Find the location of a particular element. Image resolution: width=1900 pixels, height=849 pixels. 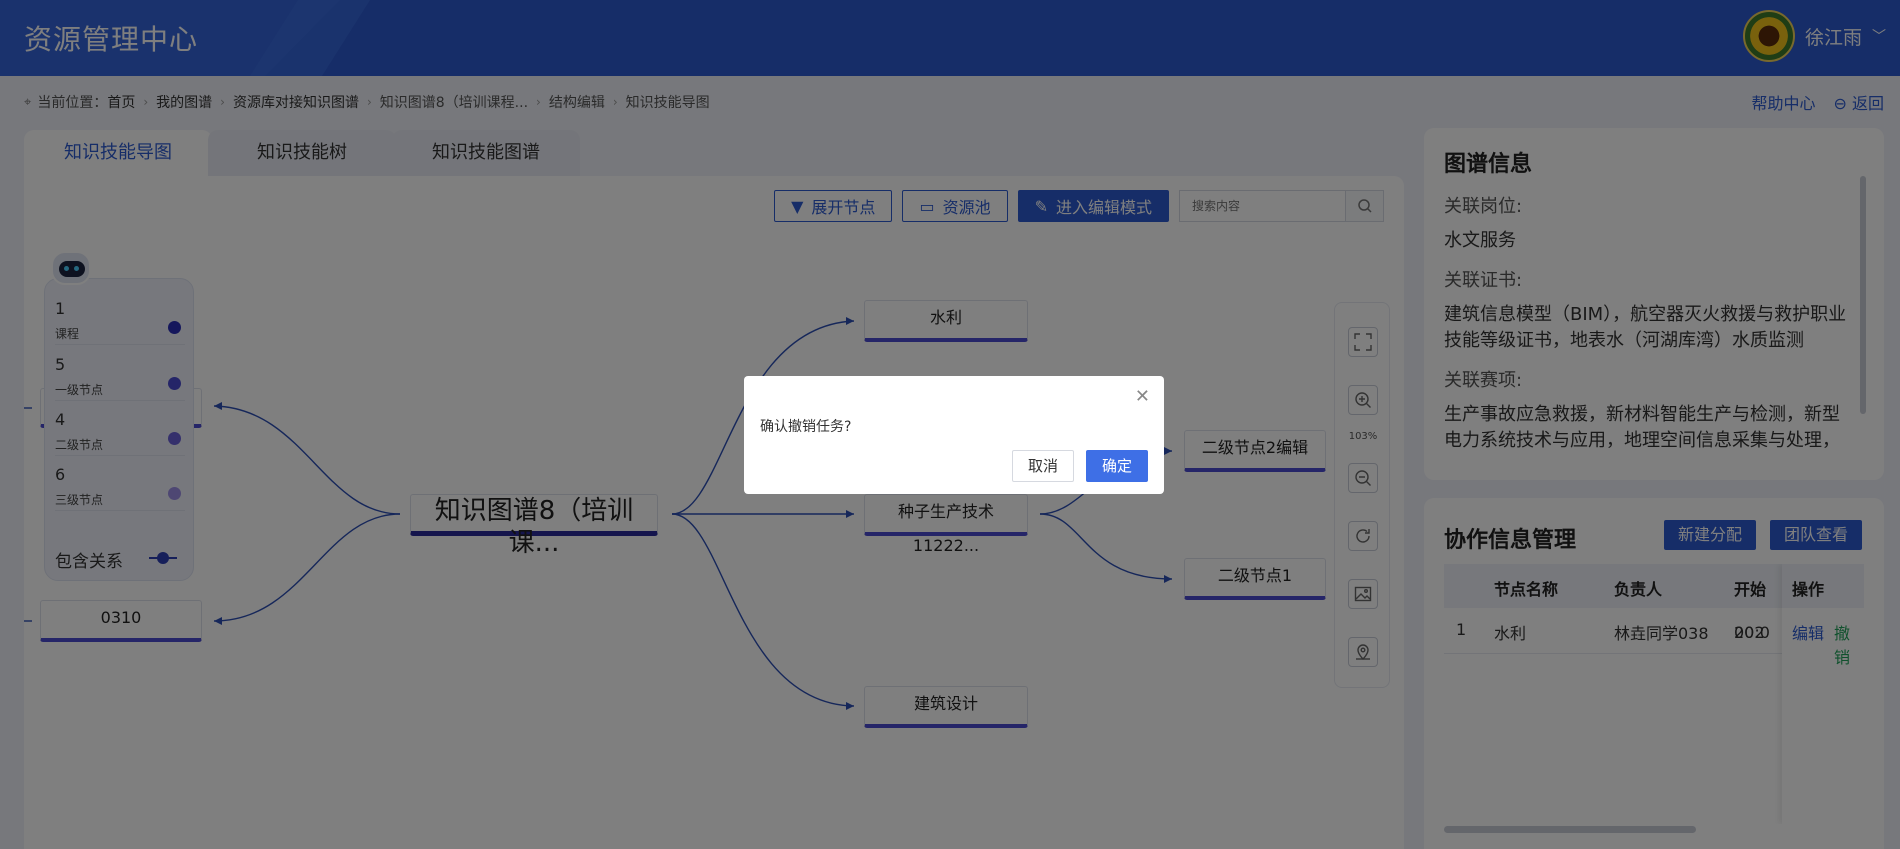

confirm-button: 确定 is located at coordinates (1116, 466).